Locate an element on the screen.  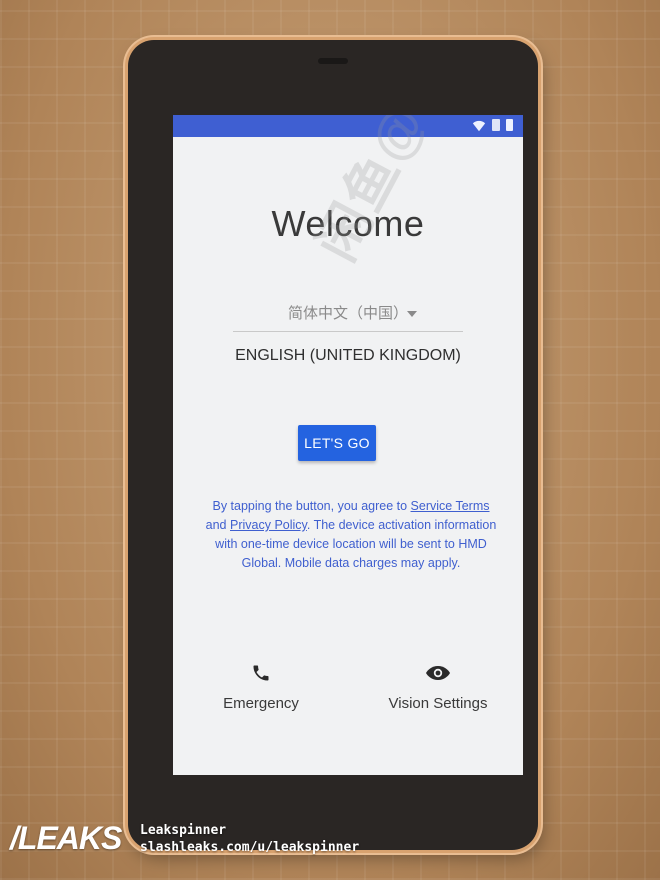
language-option-alt: 简体中文（中国） is located at coordinates (347, 313).